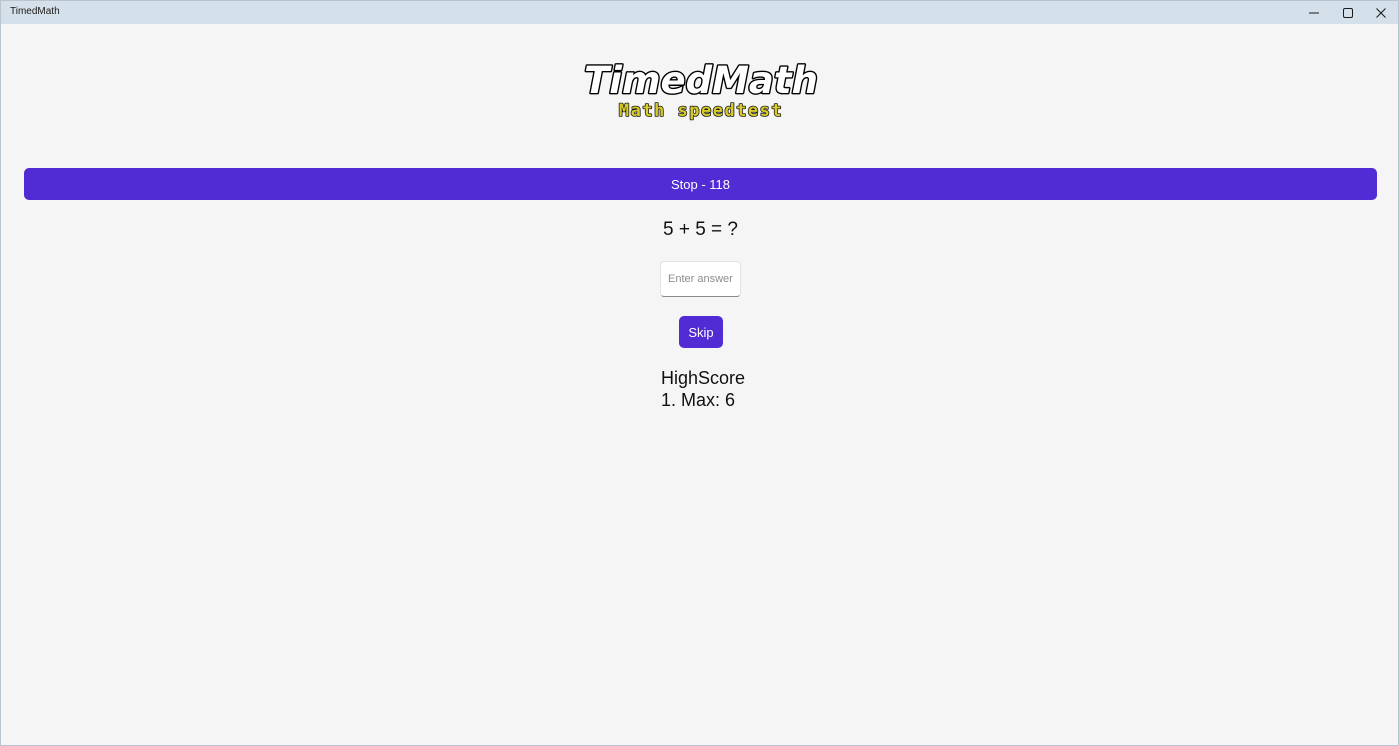 This screenshot has height=746, width=1399. Describe the element at coordinates (701, 111) in the screenshot. I see `logo-subtitle: Math speedtest` at that location.